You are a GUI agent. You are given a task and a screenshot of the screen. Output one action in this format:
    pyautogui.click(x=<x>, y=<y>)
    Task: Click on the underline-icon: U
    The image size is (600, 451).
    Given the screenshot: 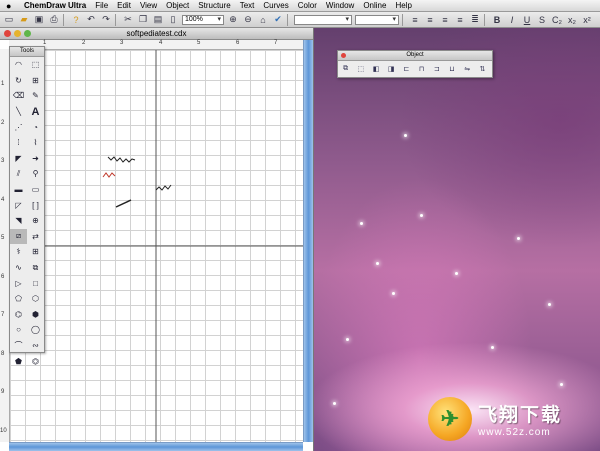 What is the action you would take?
    pyautogui.click(x=527, y=20)
    